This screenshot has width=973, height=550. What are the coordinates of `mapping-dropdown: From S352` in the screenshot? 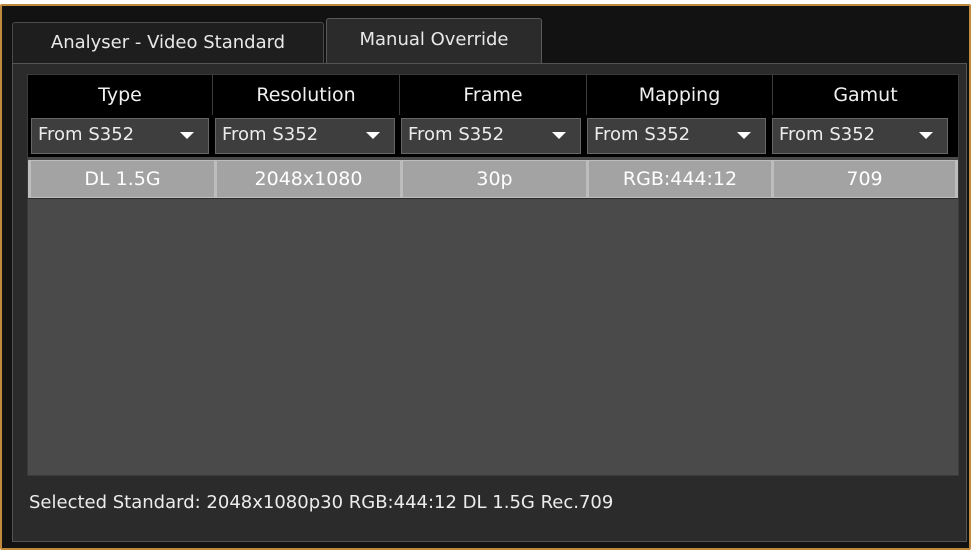 It's located at (676, 136).